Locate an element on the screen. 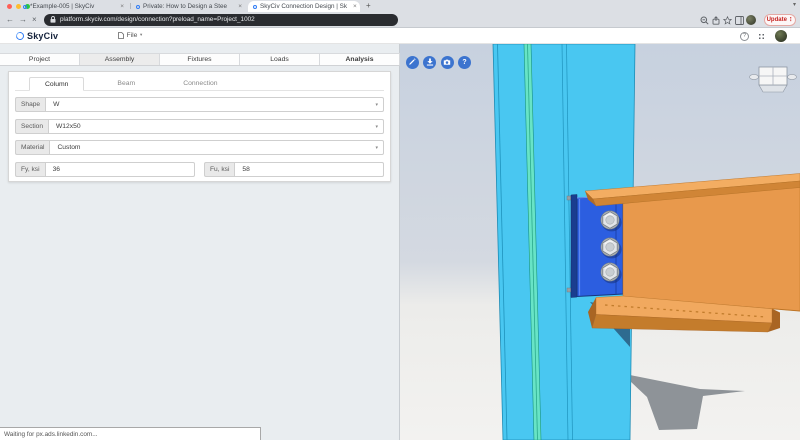  main-tab-bar: Project Assembly Fixtures Loads Analysis is located at coordinates (200, 59).